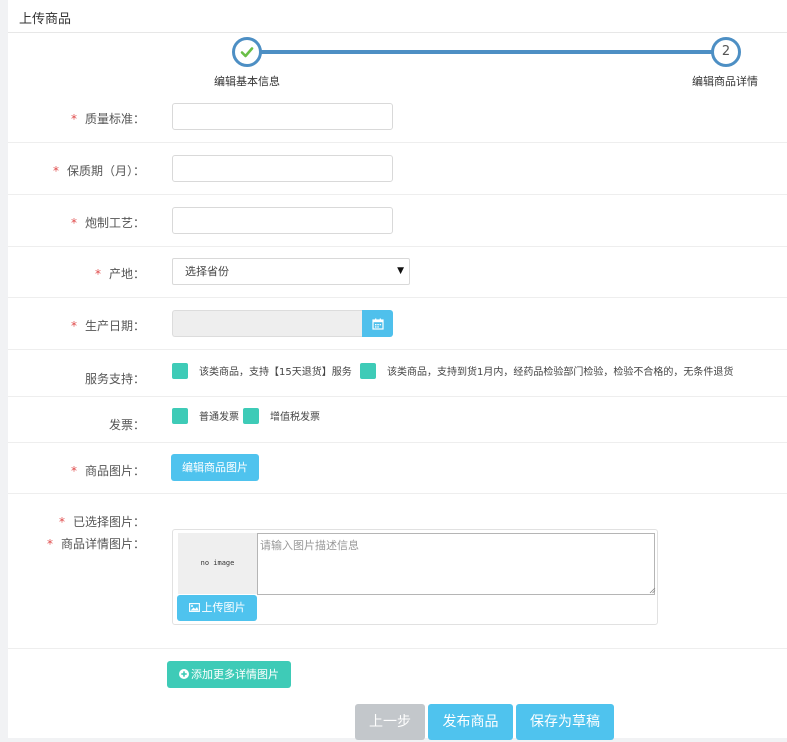 The height and width of the screenshot is (742, 787). I want to click on service-option-2: 该类商品，支持到货1月内，经药品检验部门检验，检验不合格的，无条件退货, so click(560, 372).